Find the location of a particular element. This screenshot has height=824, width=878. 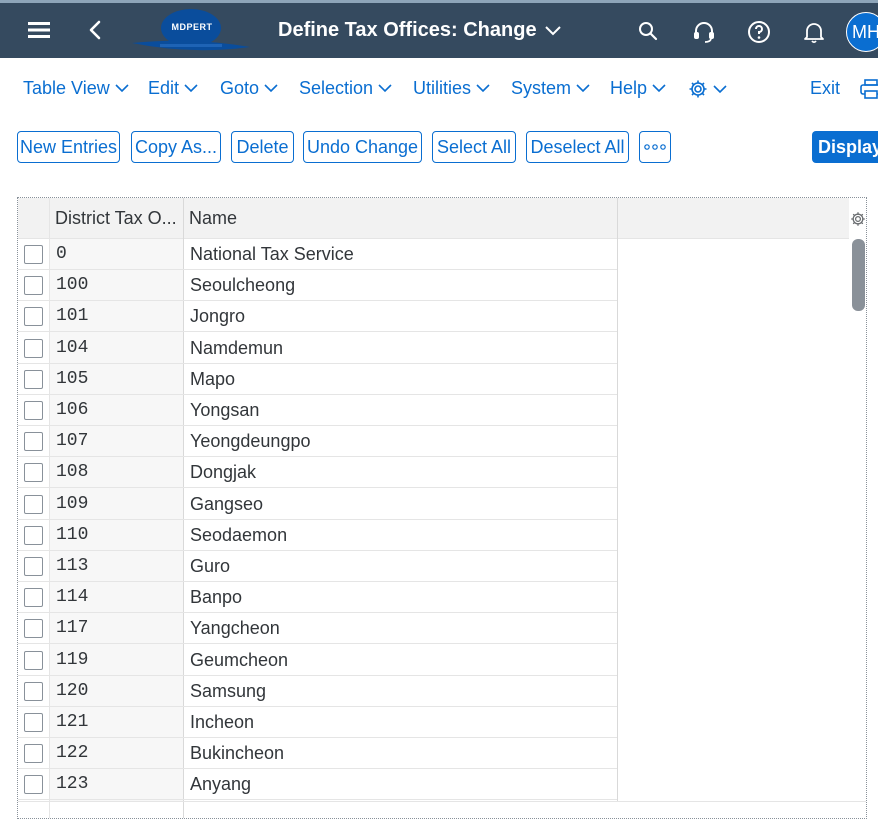

table-row: 121 Incheon is located at coordinates (317, 722).